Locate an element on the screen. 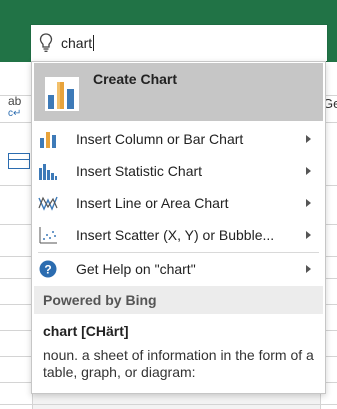  scatter-chart-icon is located at coordinates (48, 235).